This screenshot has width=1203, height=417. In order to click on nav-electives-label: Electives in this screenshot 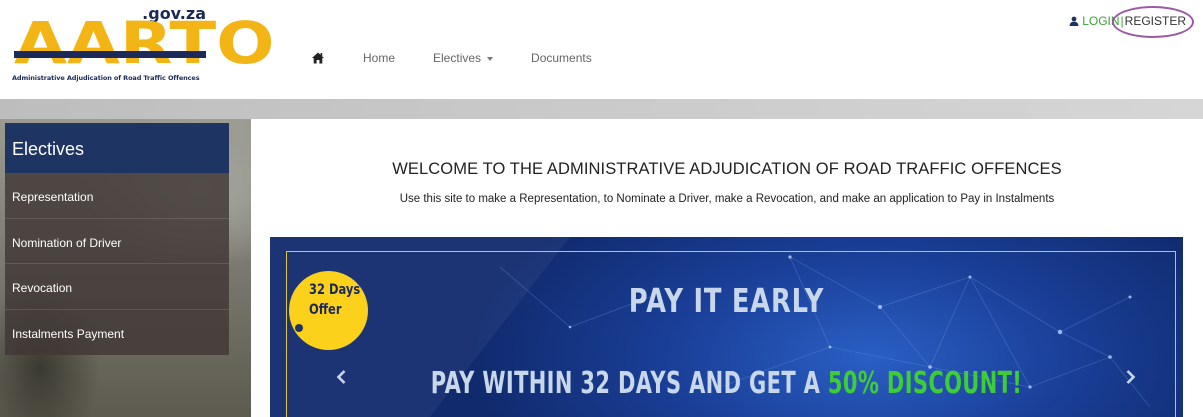, I will do `click(457, 58)`.